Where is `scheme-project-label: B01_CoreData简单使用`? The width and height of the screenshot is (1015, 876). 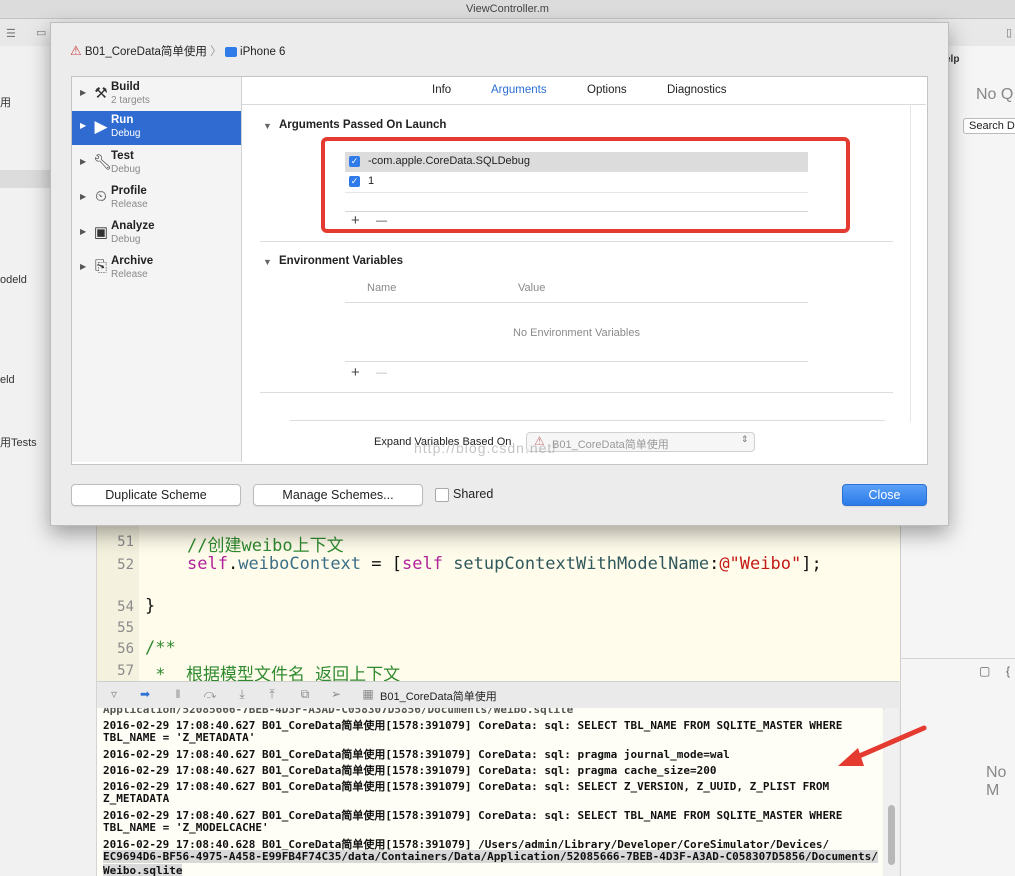
scheme-project-label: B01_CoreData简单使用 is located at coordinates (146, 52).